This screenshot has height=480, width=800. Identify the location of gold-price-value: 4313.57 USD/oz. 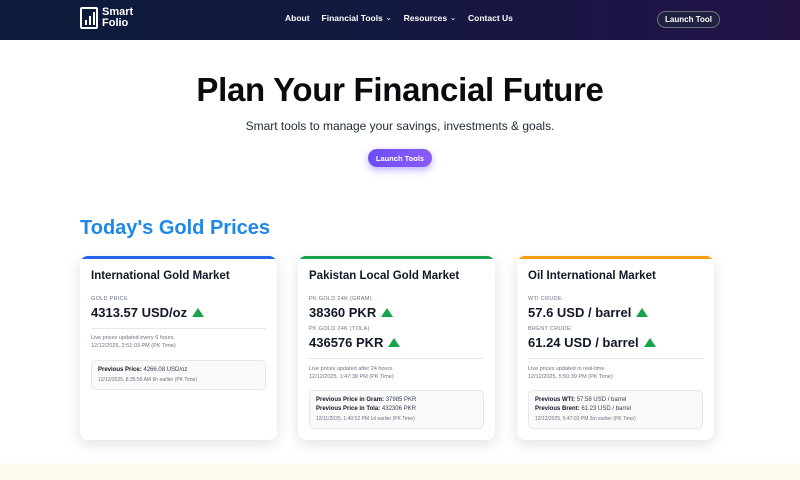
(148, 312).